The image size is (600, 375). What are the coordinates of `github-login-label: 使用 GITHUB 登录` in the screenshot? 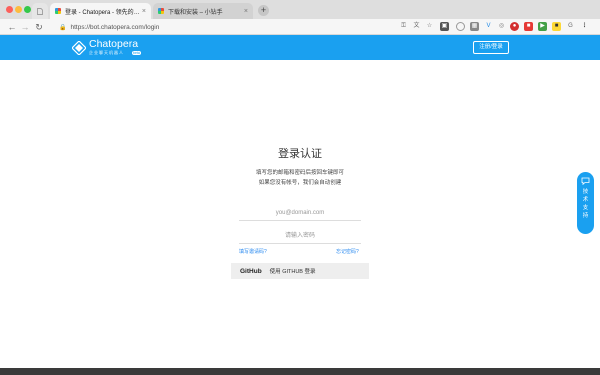 It's located at (292, 272).